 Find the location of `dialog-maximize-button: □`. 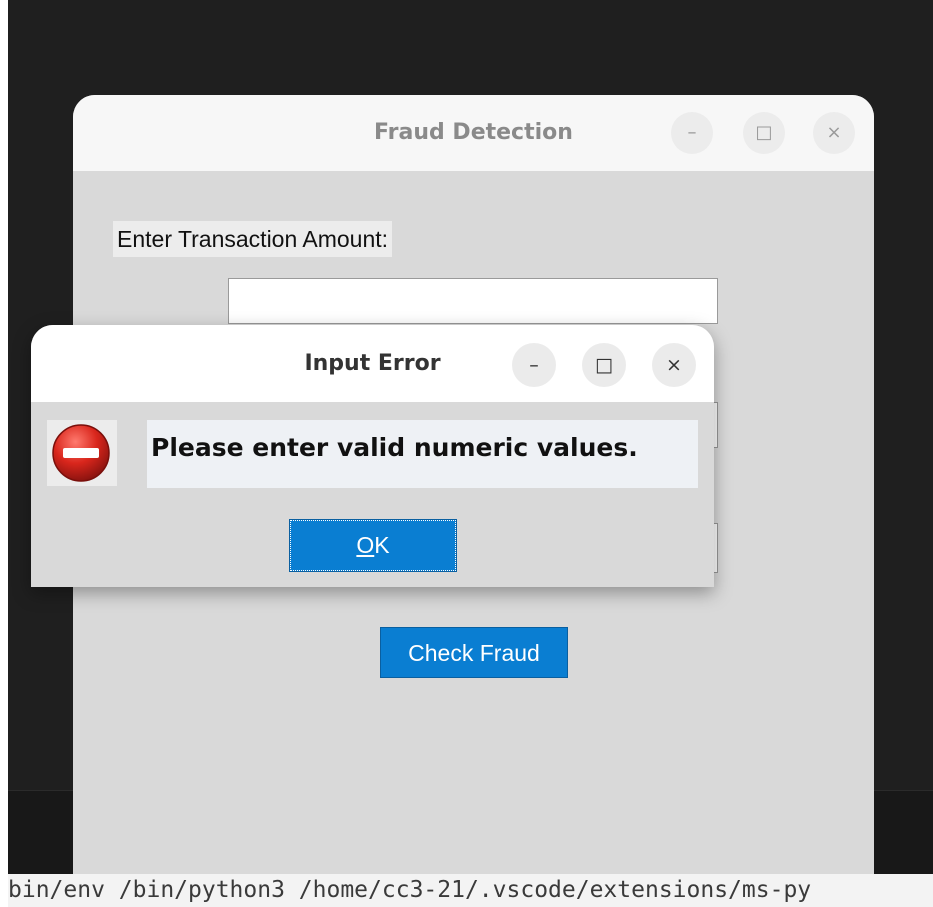

dialog-maximize-button: □ is located at coordinates (604, 365).